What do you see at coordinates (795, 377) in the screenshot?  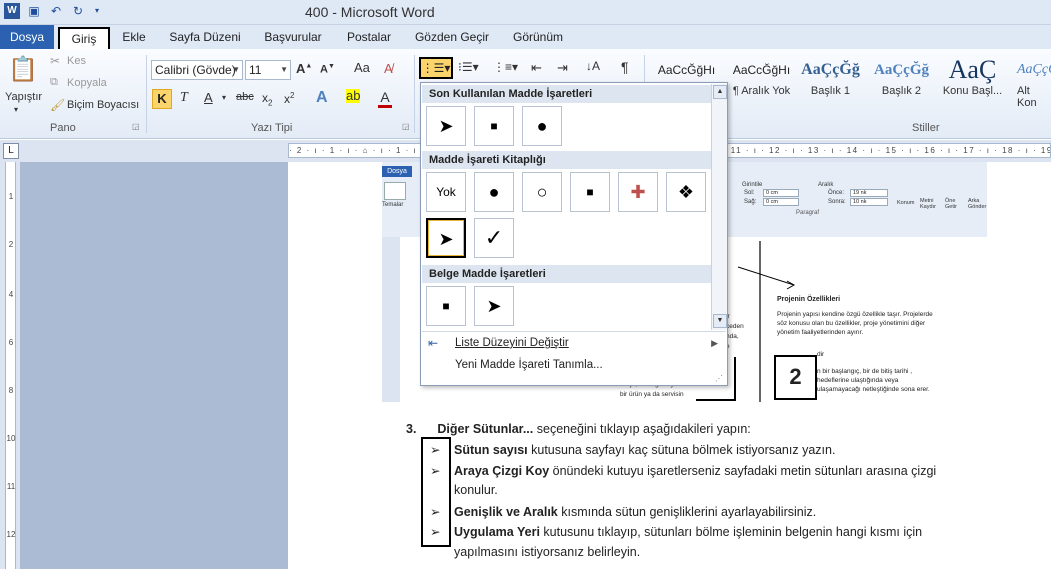 I see `embedded-number-box: 2` at bounding box center [795, 377].